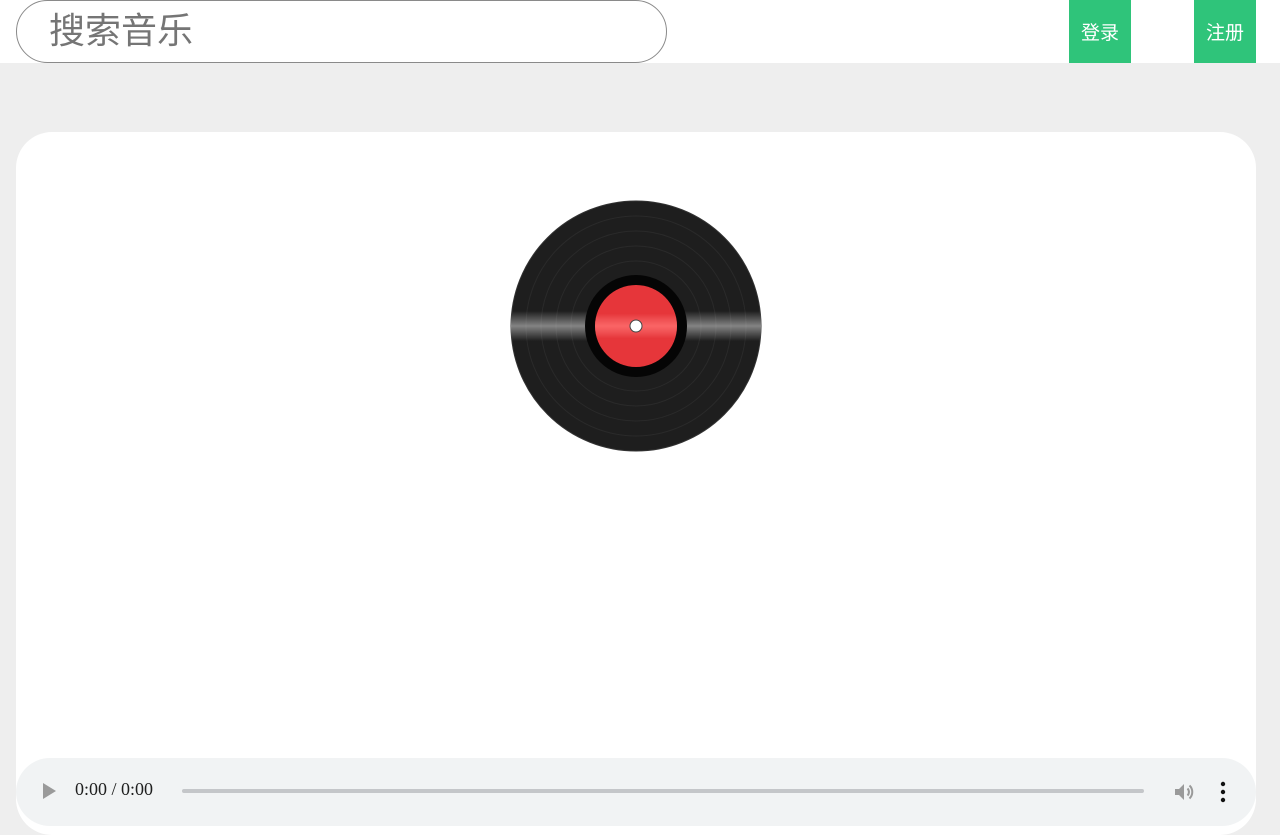  I want to click on search-input, so click(341, 31).